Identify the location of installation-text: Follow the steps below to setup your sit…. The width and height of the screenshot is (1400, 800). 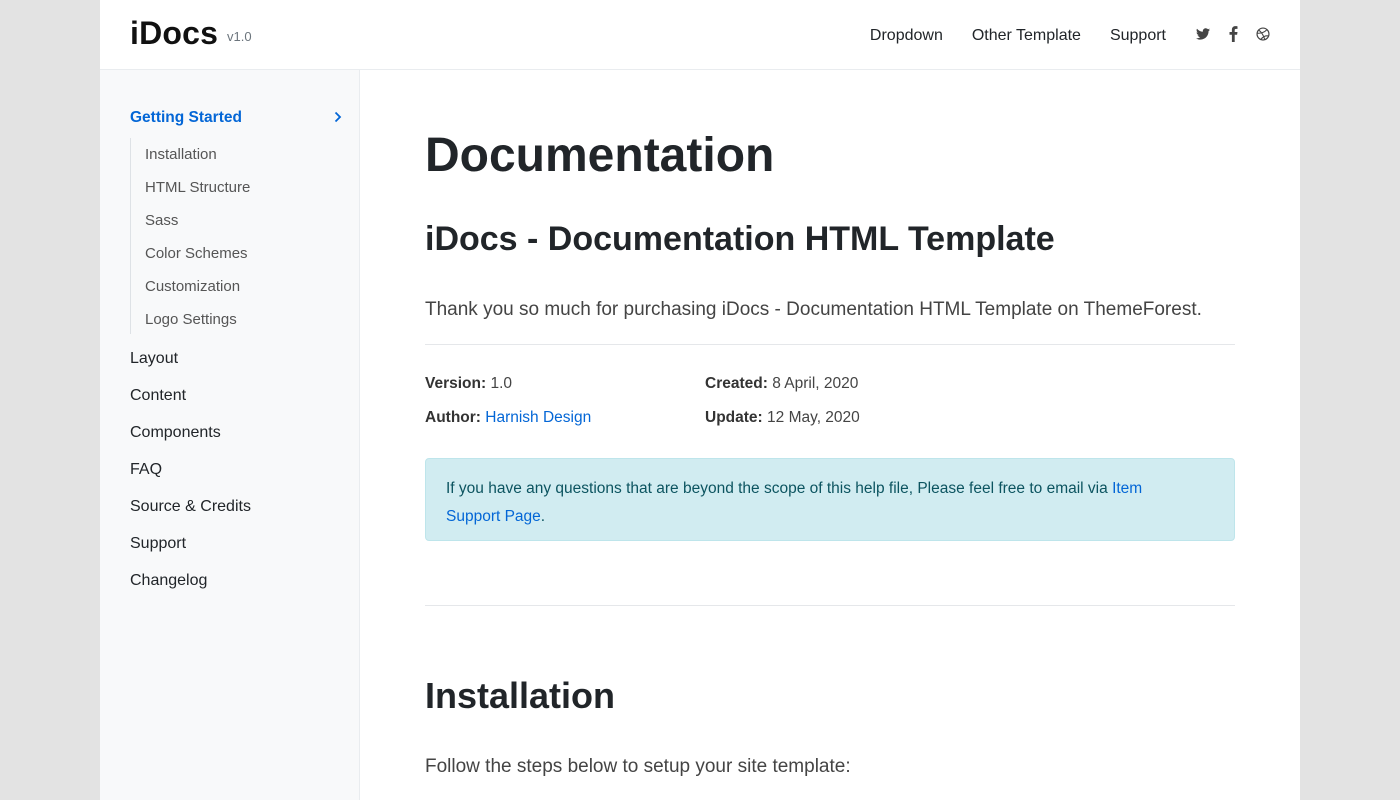
(638, 766).